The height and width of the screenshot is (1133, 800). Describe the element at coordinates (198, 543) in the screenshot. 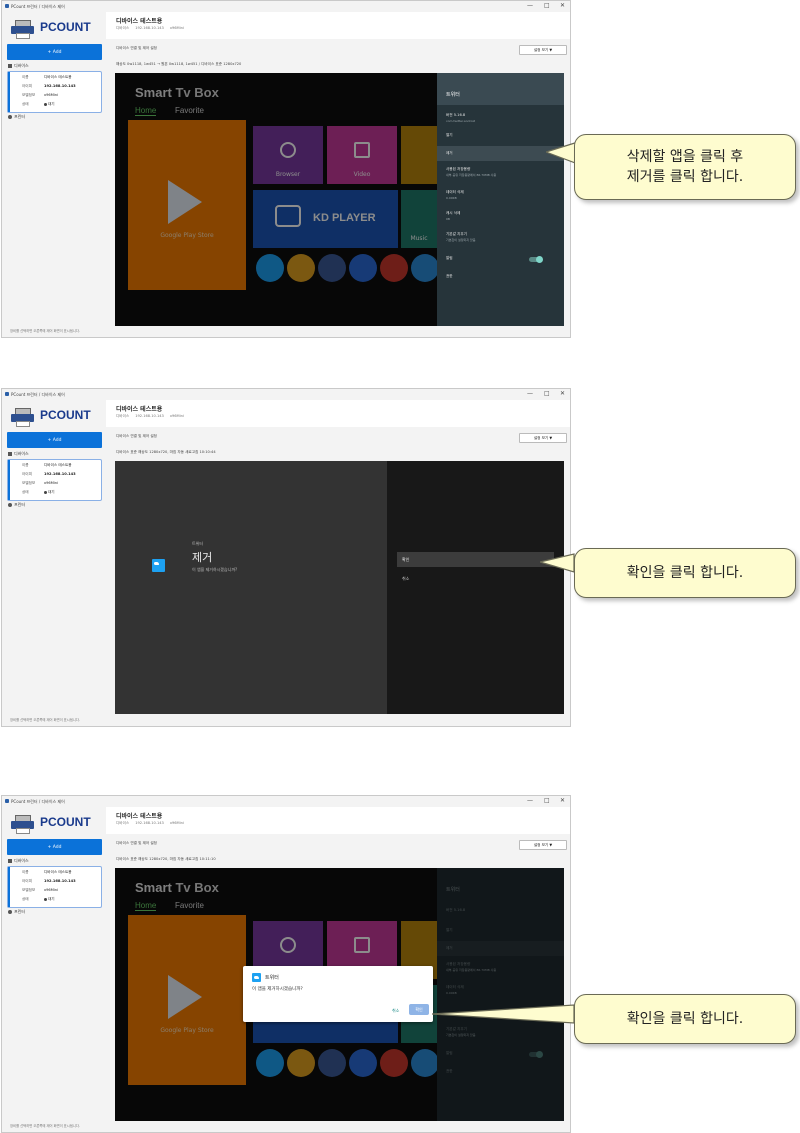

I see `confirm-app-name: 트위터` at that location.